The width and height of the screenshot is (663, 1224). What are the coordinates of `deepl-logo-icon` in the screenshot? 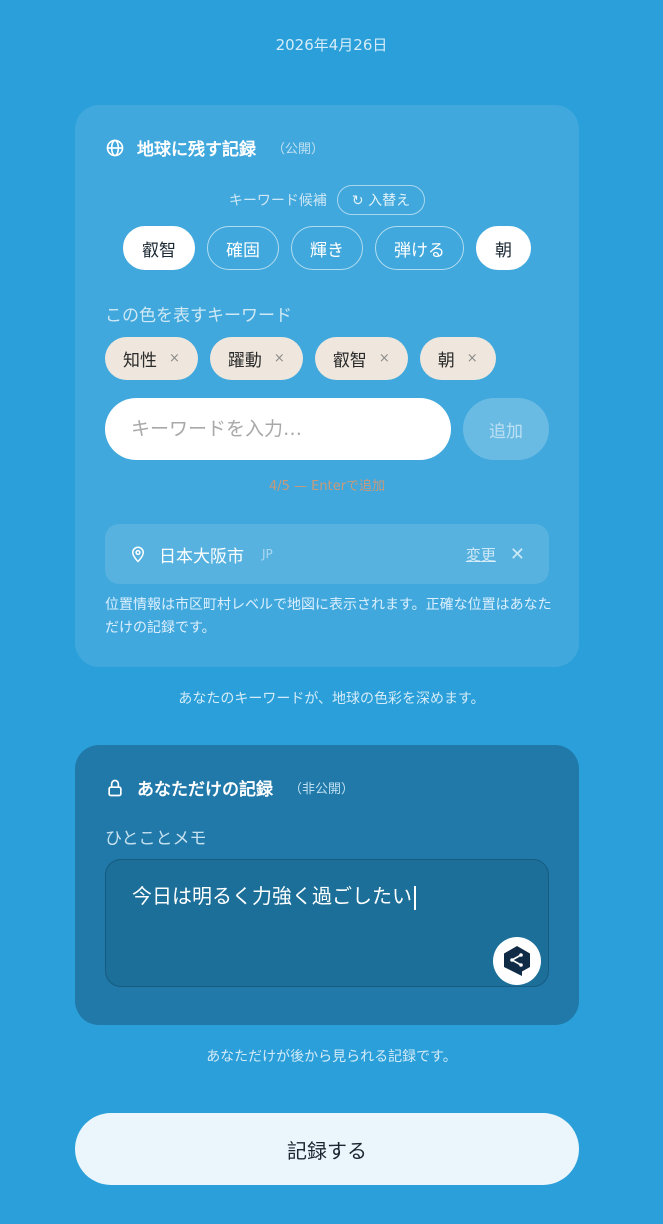 It's located at (517, 961).